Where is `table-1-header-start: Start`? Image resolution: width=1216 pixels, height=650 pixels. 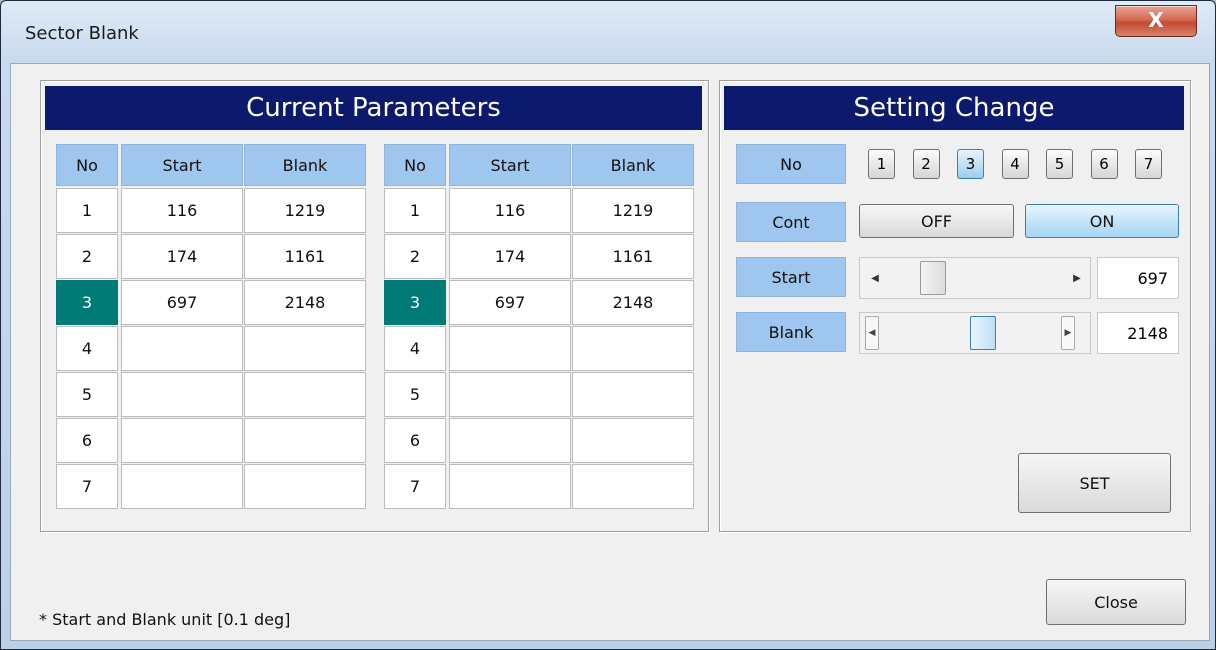
table-1-header-start: Start is located at coordinates (182, 165).